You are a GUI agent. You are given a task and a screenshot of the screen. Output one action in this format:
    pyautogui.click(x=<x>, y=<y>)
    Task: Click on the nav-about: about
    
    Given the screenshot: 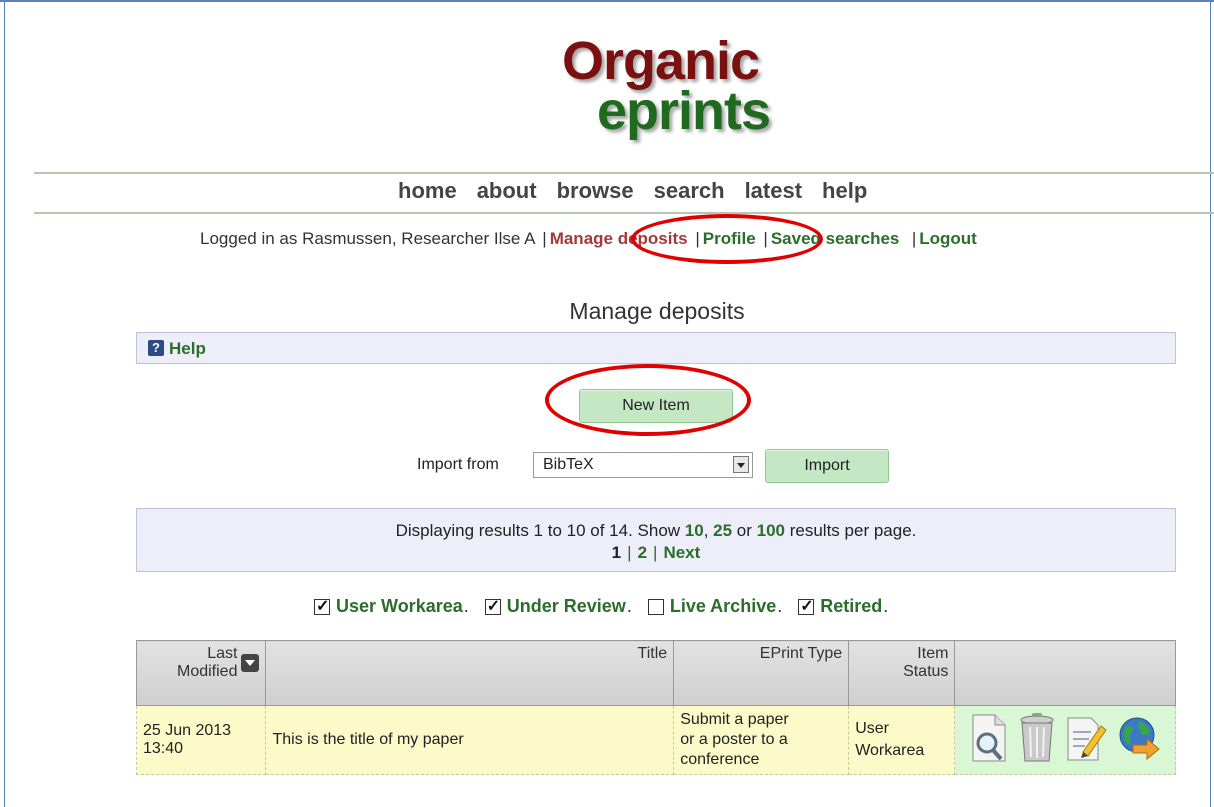 What is the action you would take?
    pyautogui.click(x=507, y=192)
    